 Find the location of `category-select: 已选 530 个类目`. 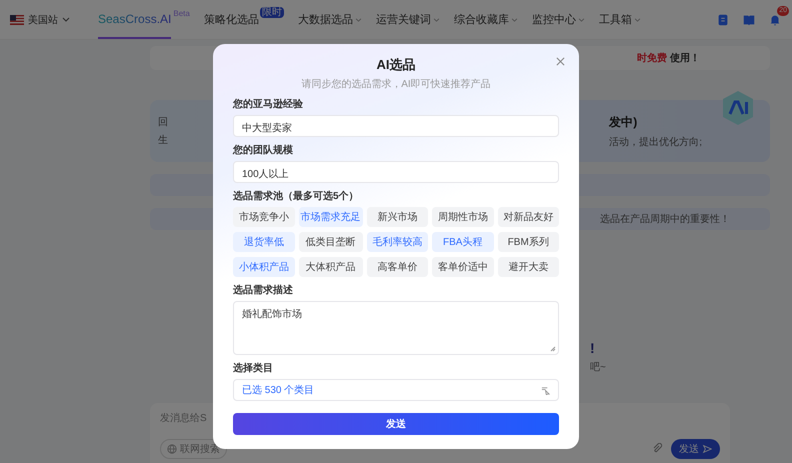

category-select: 已选 530 个类目 is located at coordinates (396, 390).